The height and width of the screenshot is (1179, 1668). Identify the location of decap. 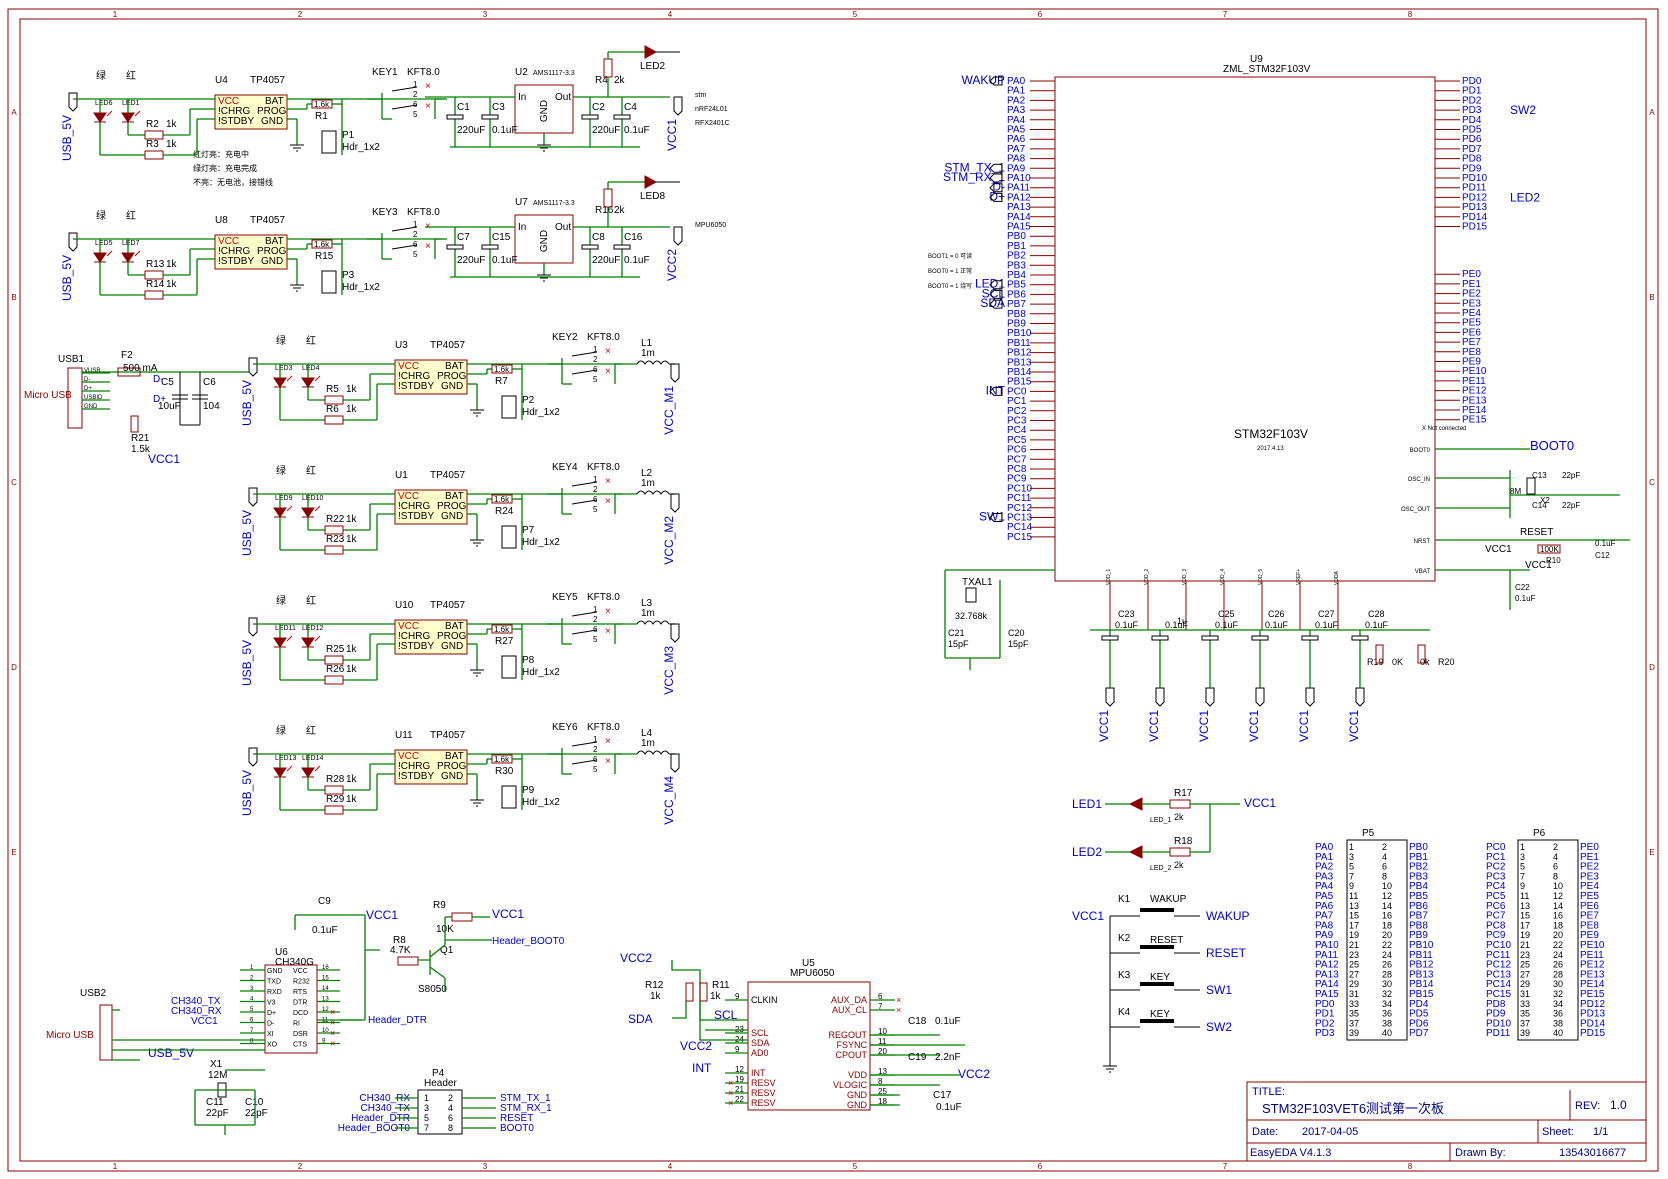
(1160, 638).